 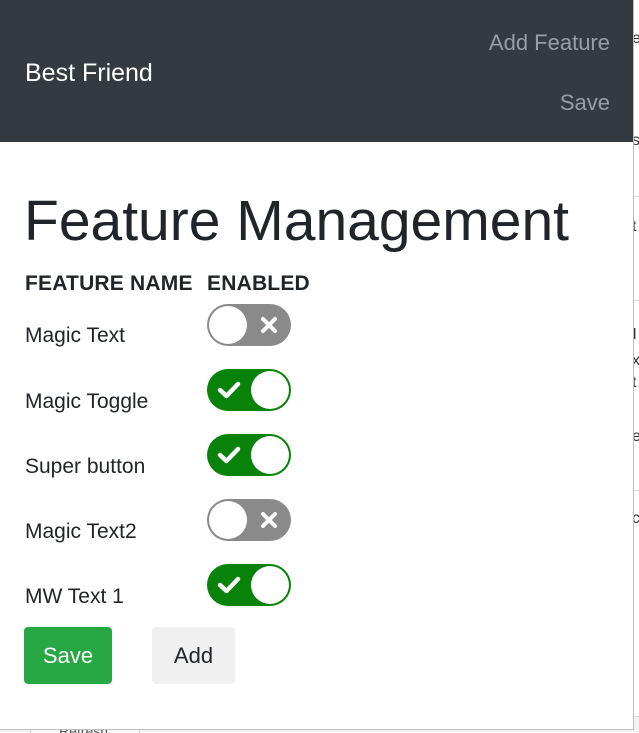 What do you see at coordinates (74, 596) in the screenshot?
I see `feature-name: MW Text 1` at bounding box center [74, 596].